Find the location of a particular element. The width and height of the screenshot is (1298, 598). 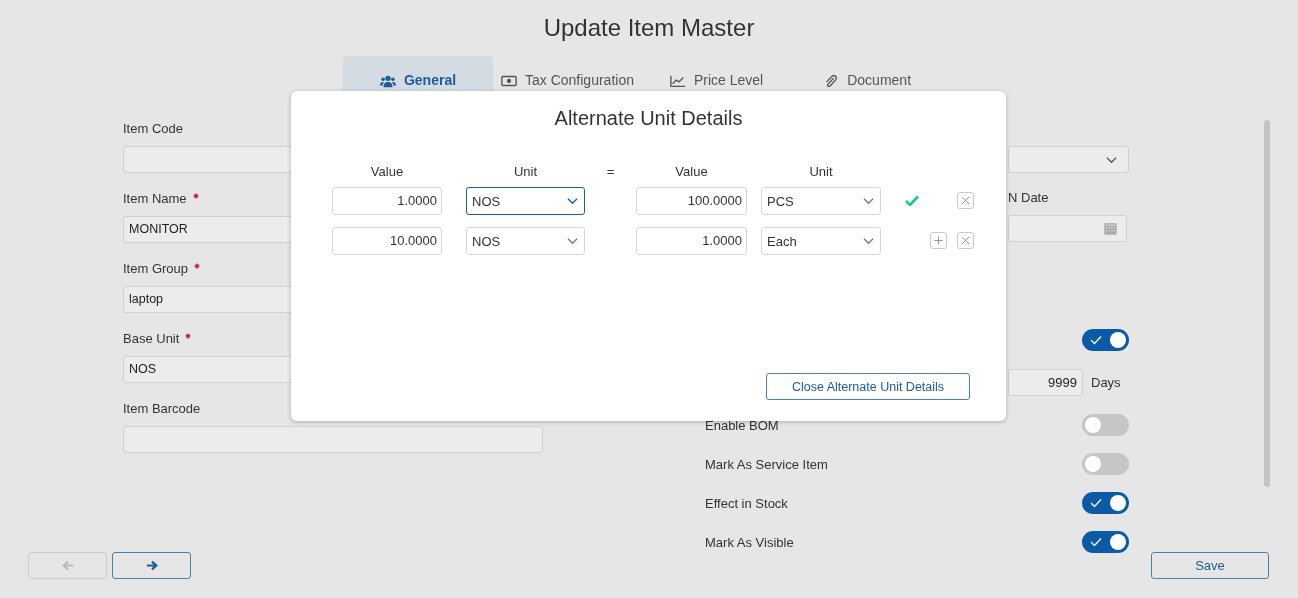

save-button: Save is located at coordinates (1210, 565).